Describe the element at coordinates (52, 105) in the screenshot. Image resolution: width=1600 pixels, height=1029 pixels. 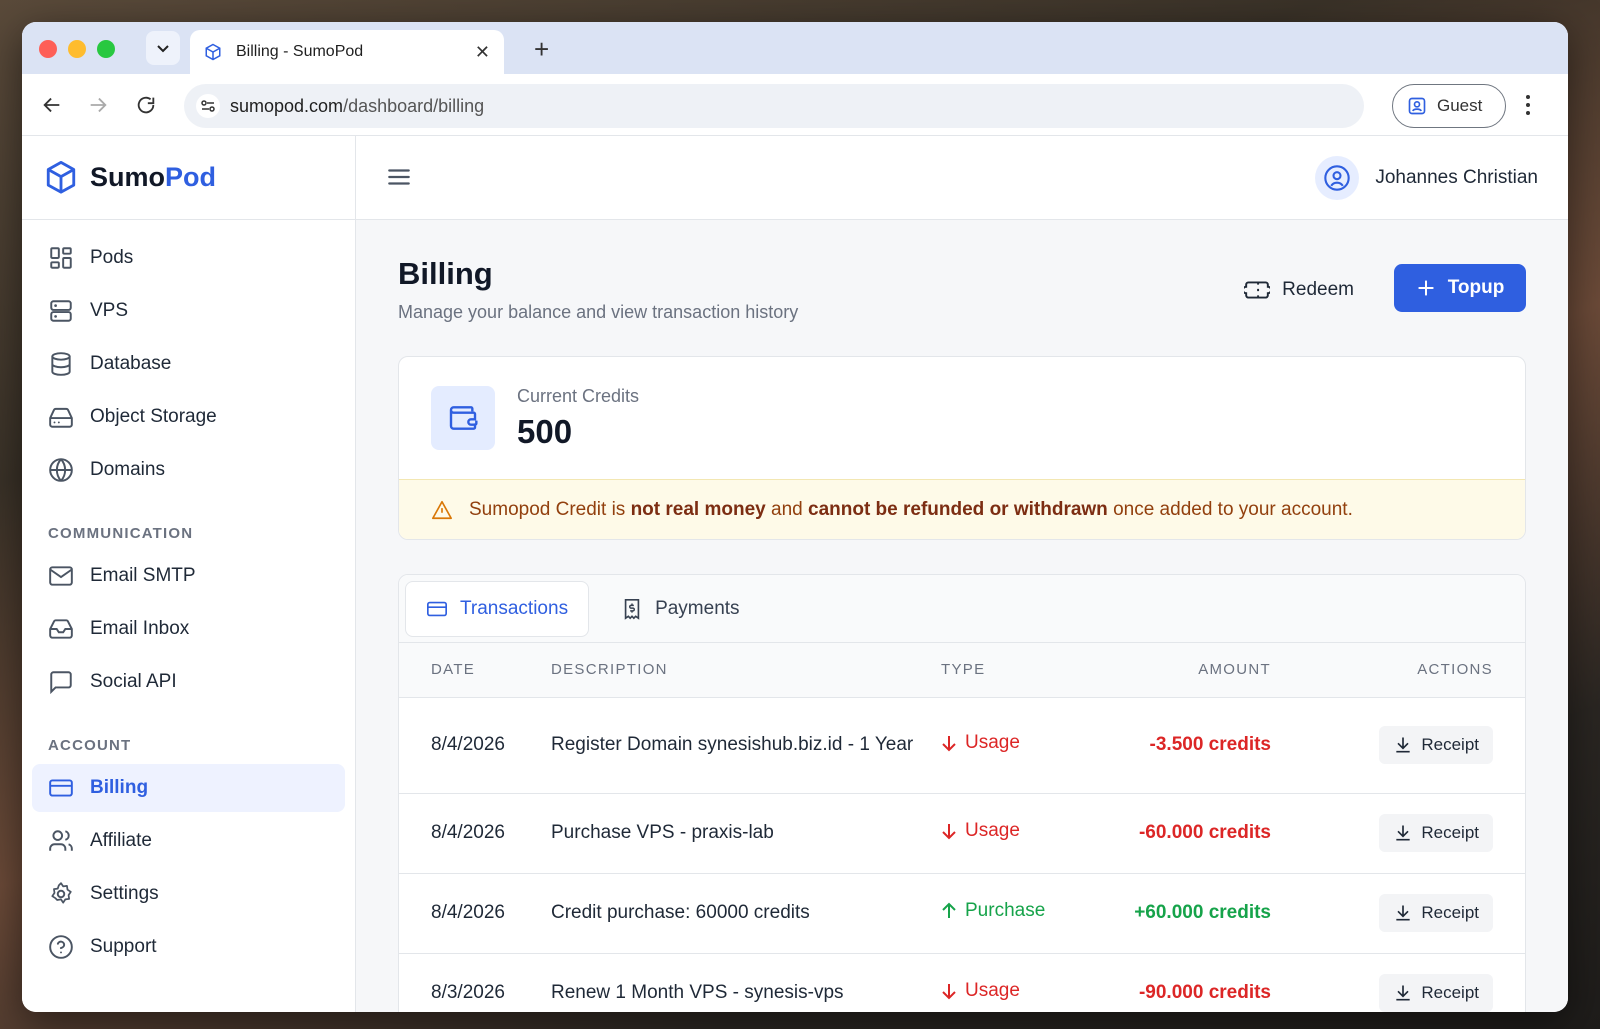
I see `back-button` at that location.